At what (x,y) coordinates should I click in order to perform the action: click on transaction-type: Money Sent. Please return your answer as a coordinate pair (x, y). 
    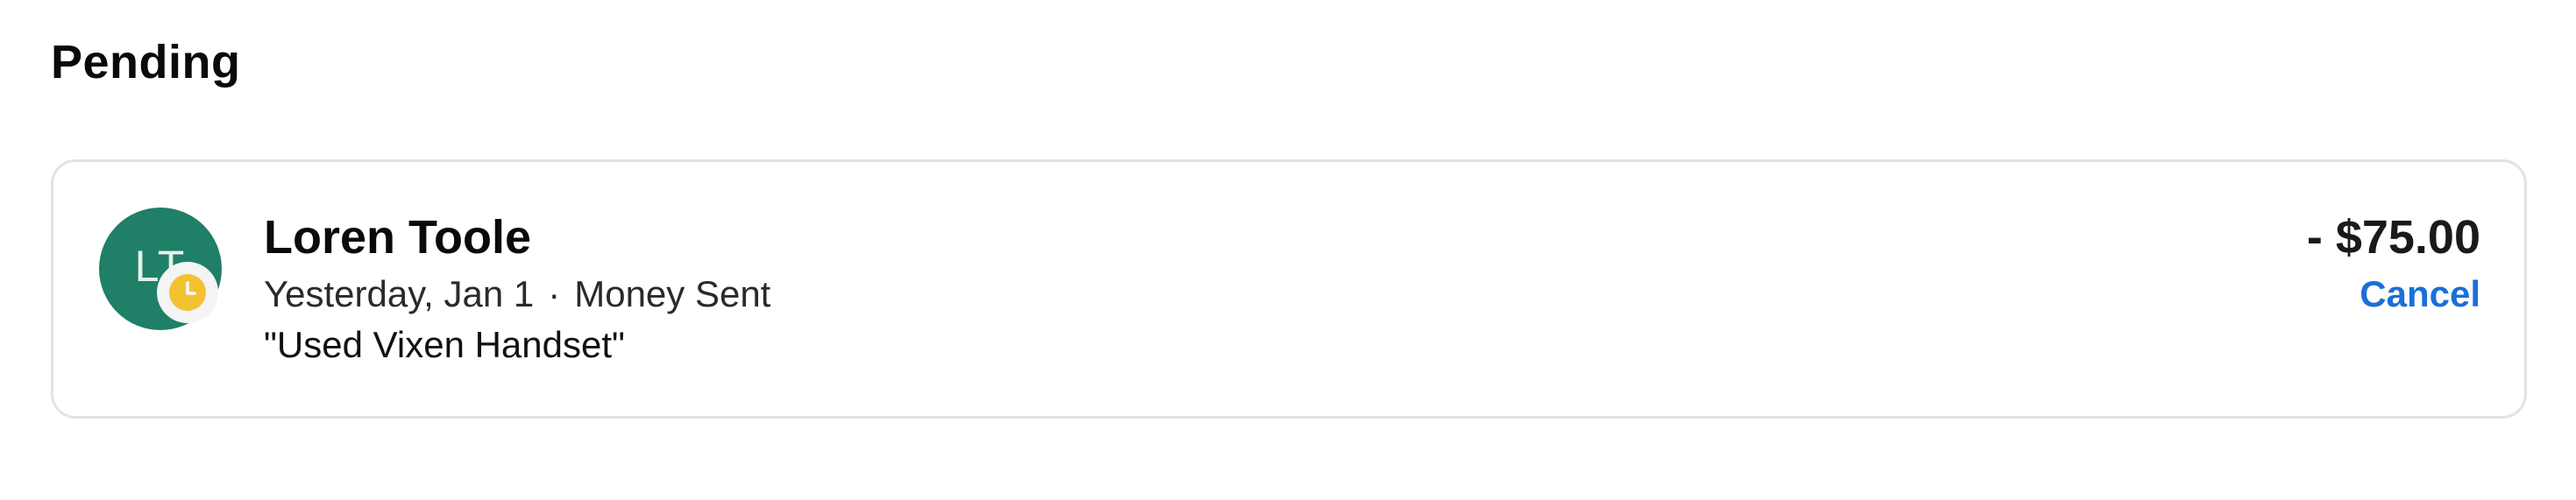
    Looking at the image, I should click on (672, 293).